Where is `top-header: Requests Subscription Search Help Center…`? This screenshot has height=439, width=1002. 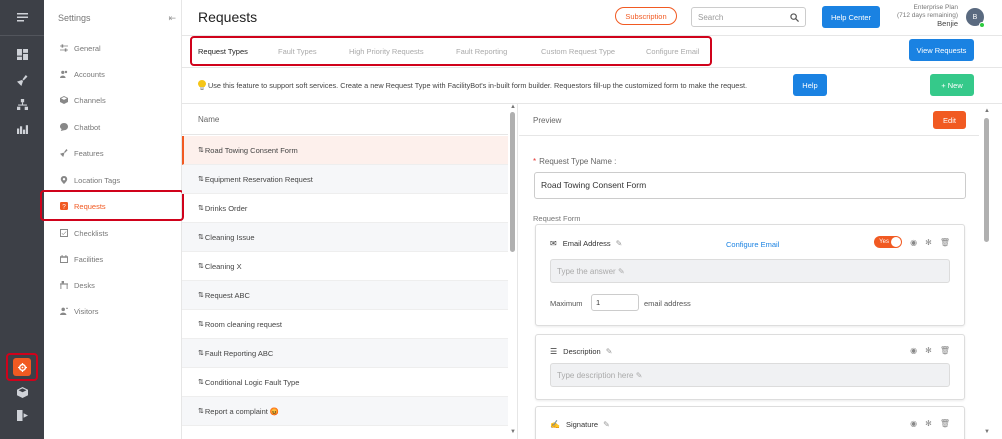 top-header: Requests Subscription Search Help Center… is located at coordinates (592, 18).